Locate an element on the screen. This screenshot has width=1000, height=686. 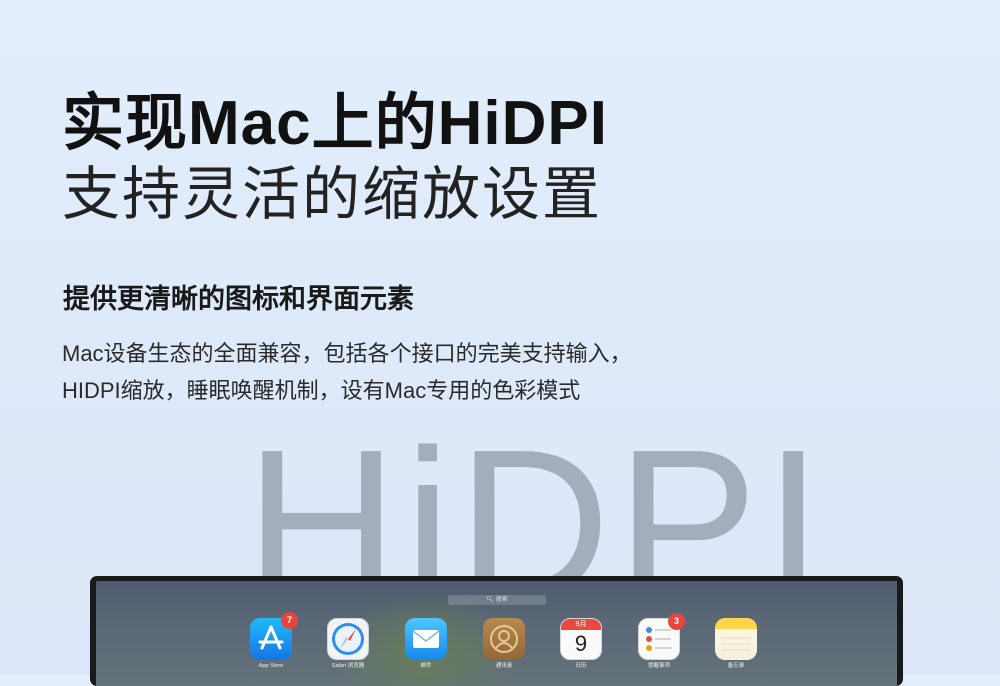
search-placeholder: 搜索 is located at coordinates (501, 600).